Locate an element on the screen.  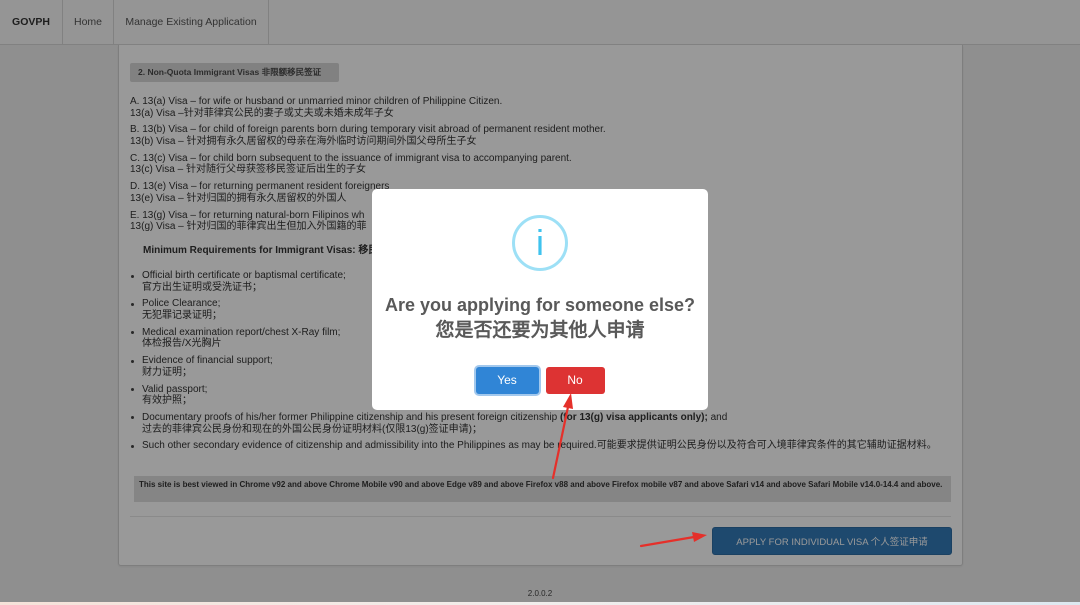
info-icon-glyph: i is located at coordinates (540, 242).